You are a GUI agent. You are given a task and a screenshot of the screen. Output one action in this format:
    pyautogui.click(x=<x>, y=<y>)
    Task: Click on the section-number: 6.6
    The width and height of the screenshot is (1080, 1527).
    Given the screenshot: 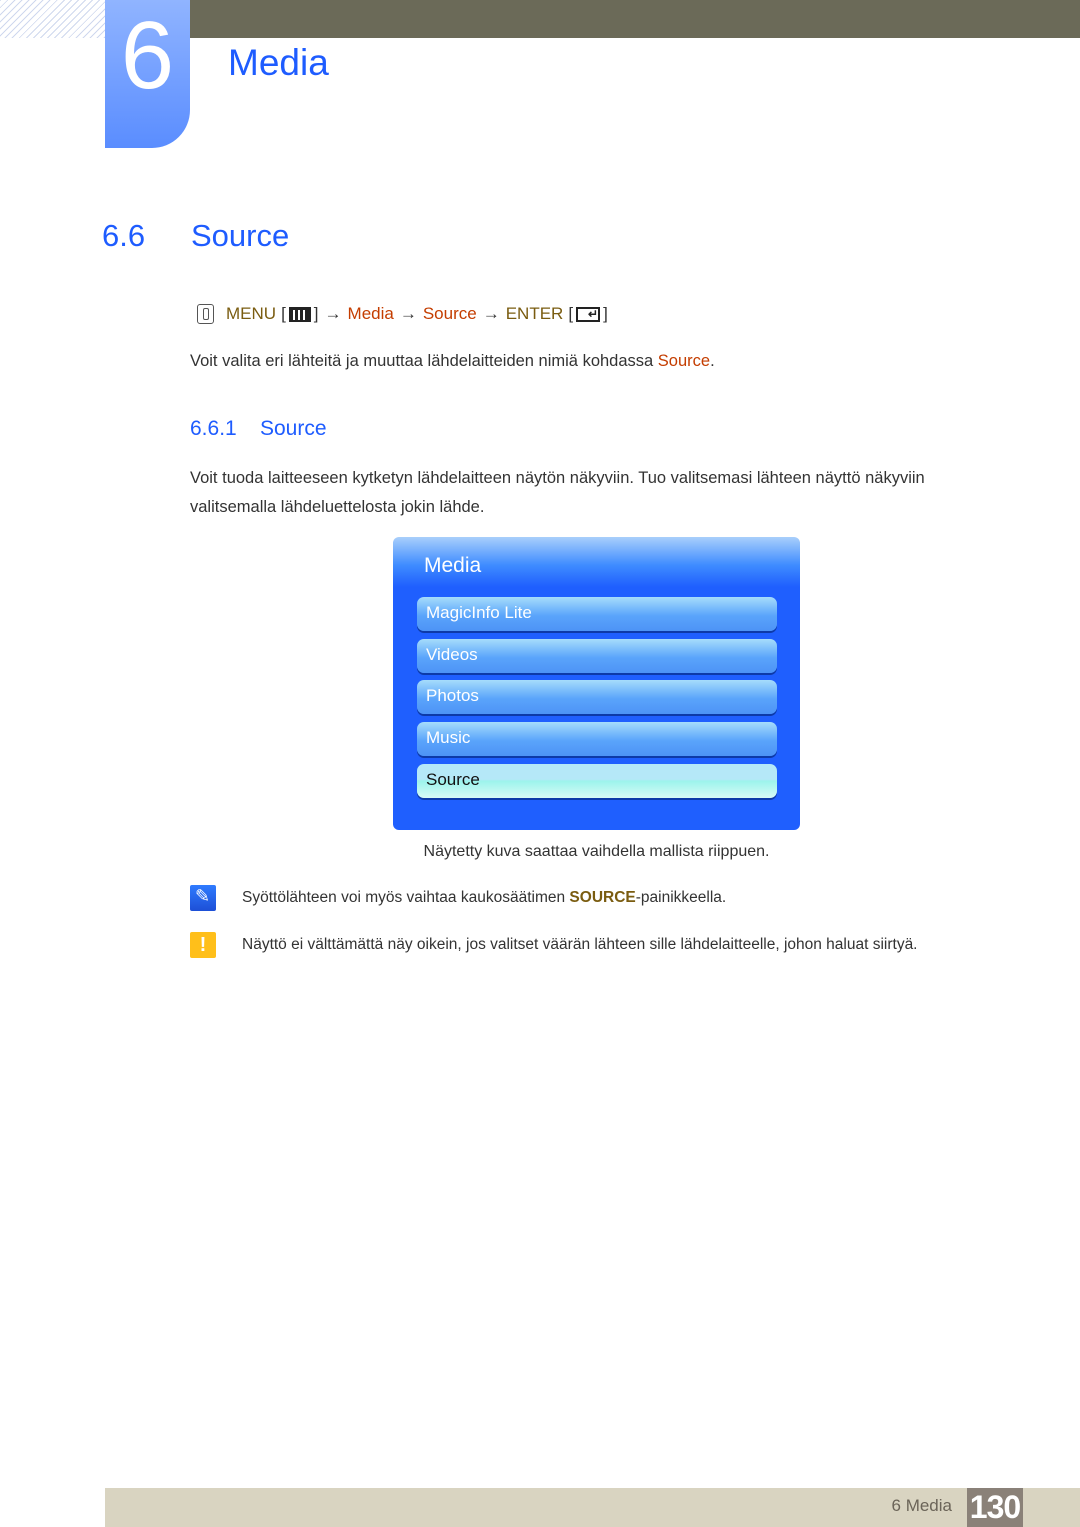 What is the action you would take?
    pyautogui.click(x=124, y=235)
    